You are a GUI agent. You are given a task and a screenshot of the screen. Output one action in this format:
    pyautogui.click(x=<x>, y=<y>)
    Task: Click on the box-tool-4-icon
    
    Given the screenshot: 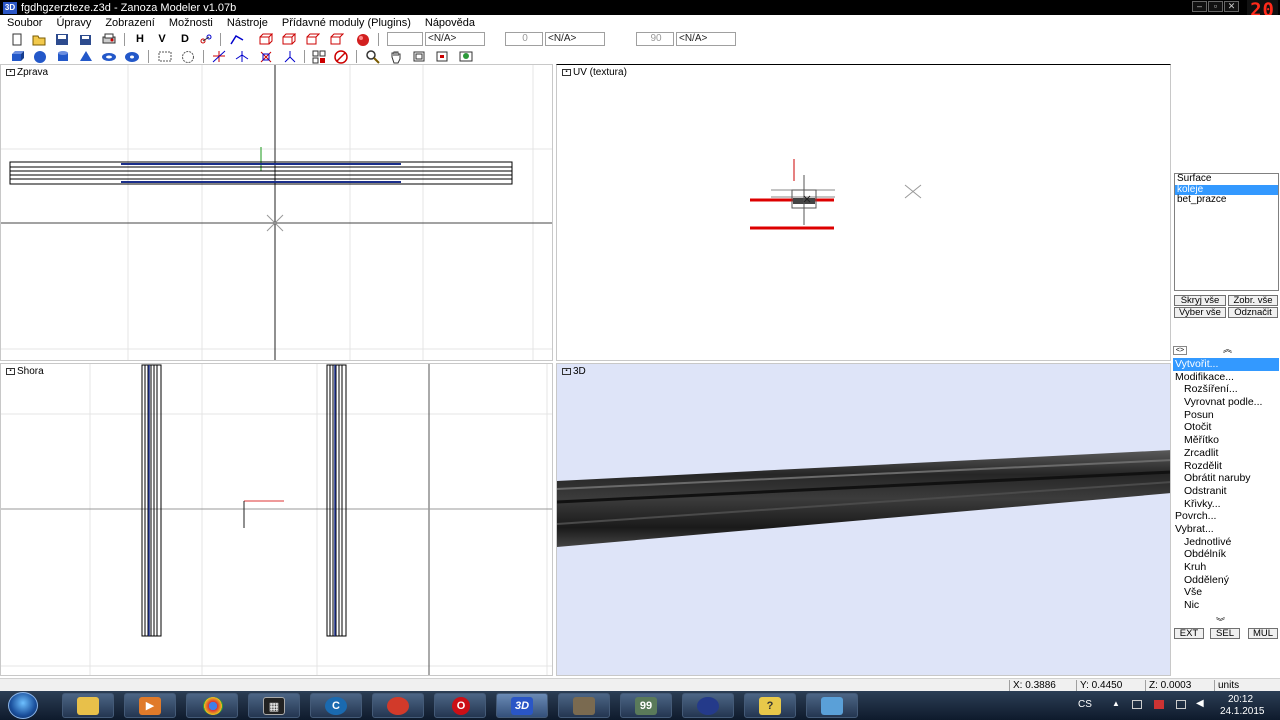 What is the action you would take?
    pyautogui.click(x=336, y=39)
    